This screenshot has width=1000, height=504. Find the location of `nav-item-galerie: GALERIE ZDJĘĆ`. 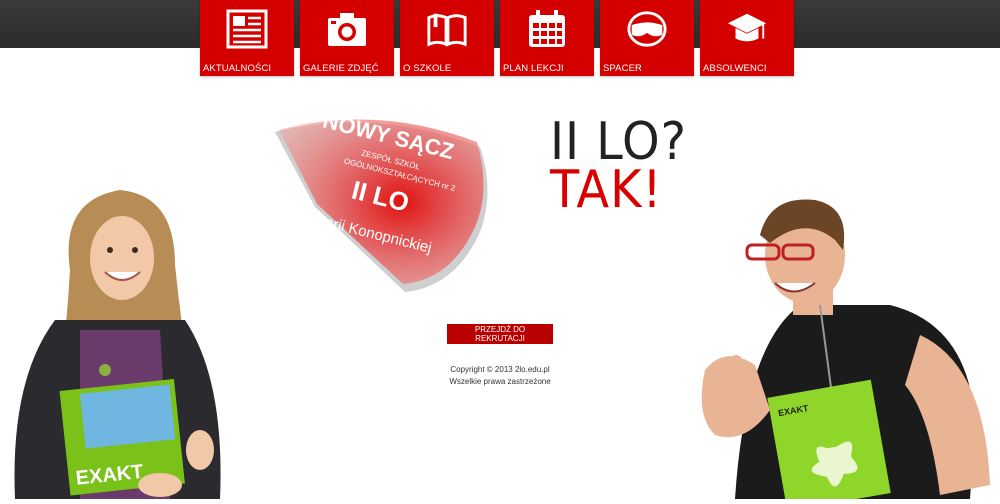

nav-item-galerie: GALERIE ZDJĘĆ is located at coordinates (347, 38).